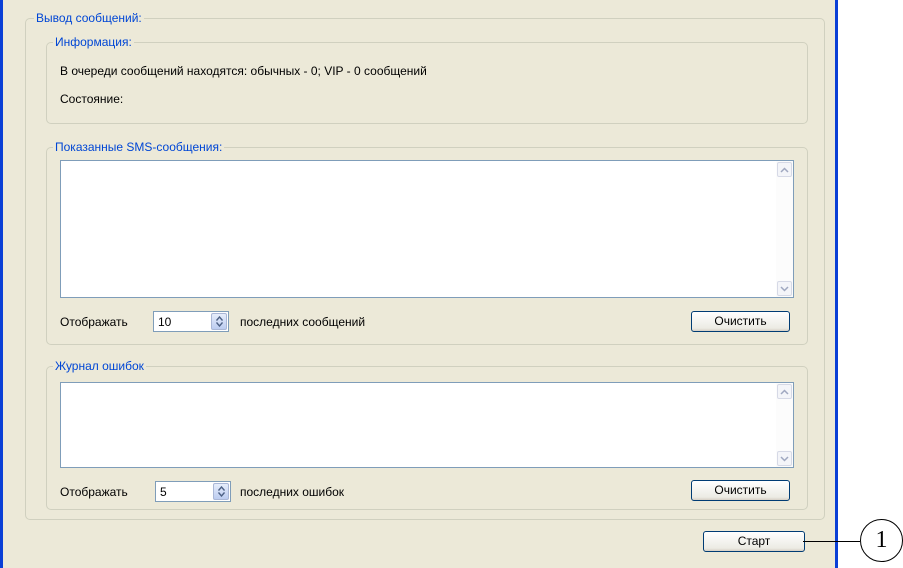 The image size is (903, 568). Describe the element at coordinates (303, 322) in the screenshot. I see `sms-suffix-label: последних сообщений` at that location.